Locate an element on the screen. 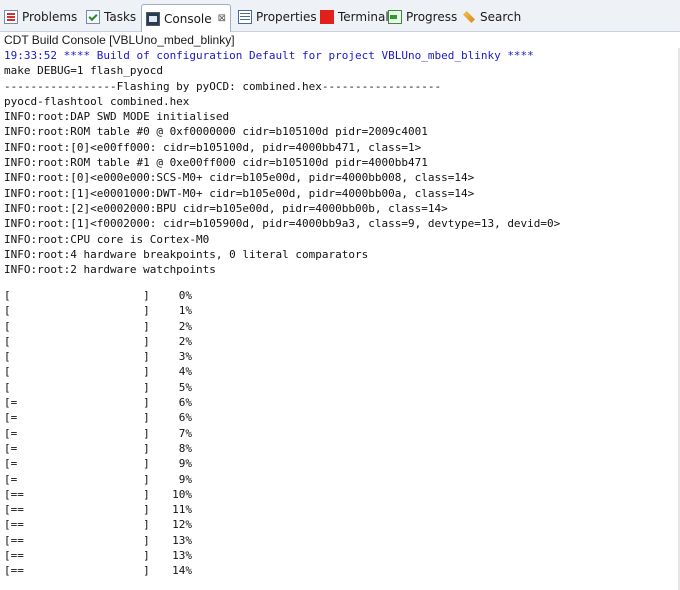 The image size is (680, 590). progress-icon is located at coordinates (395, 17).